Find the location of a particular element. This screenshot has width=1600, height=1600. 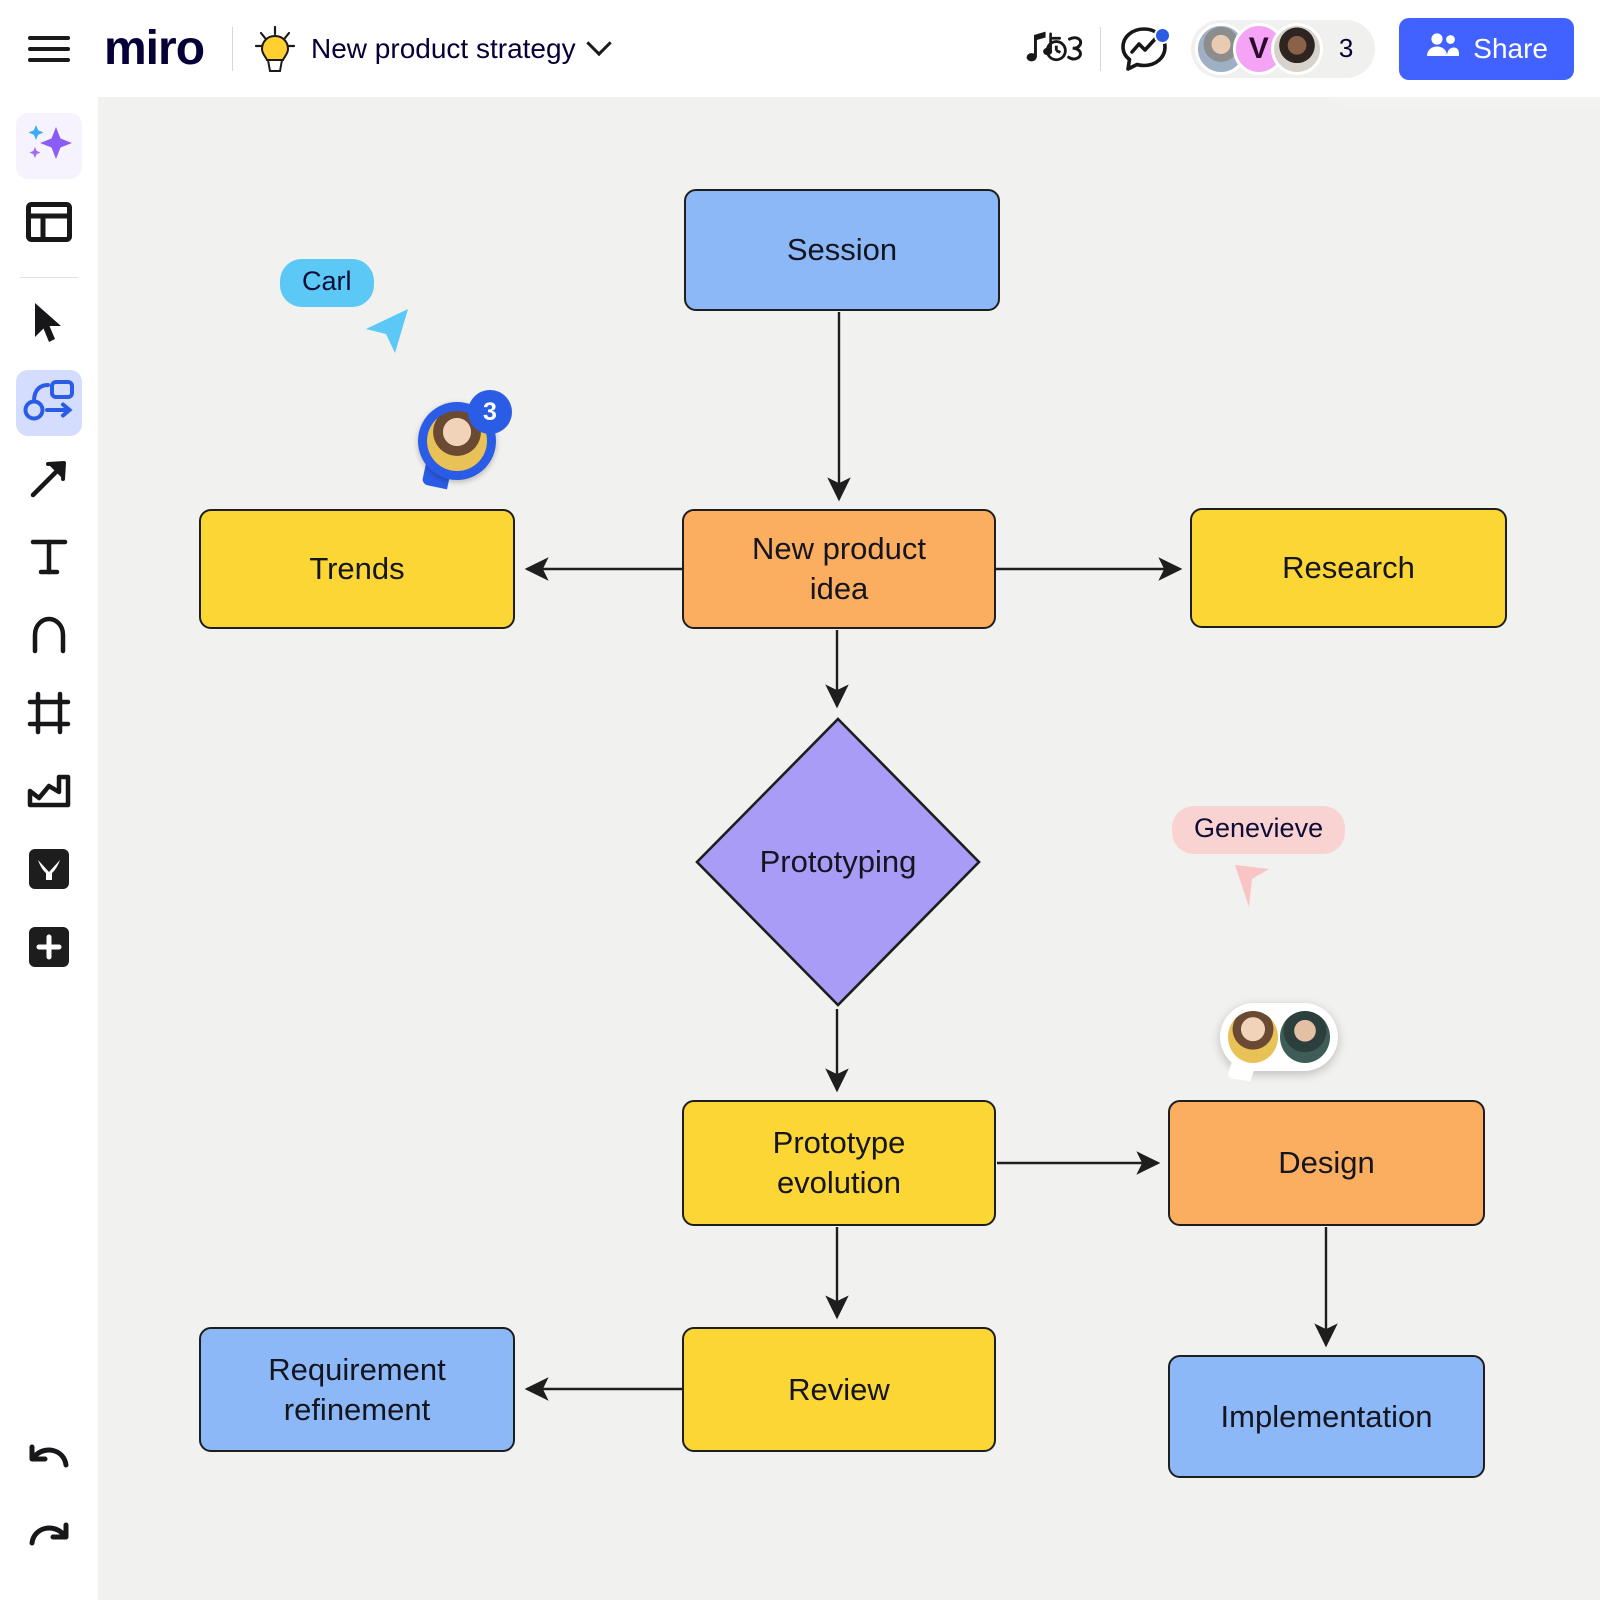

plus-icon is located at coordinates (49, 949).